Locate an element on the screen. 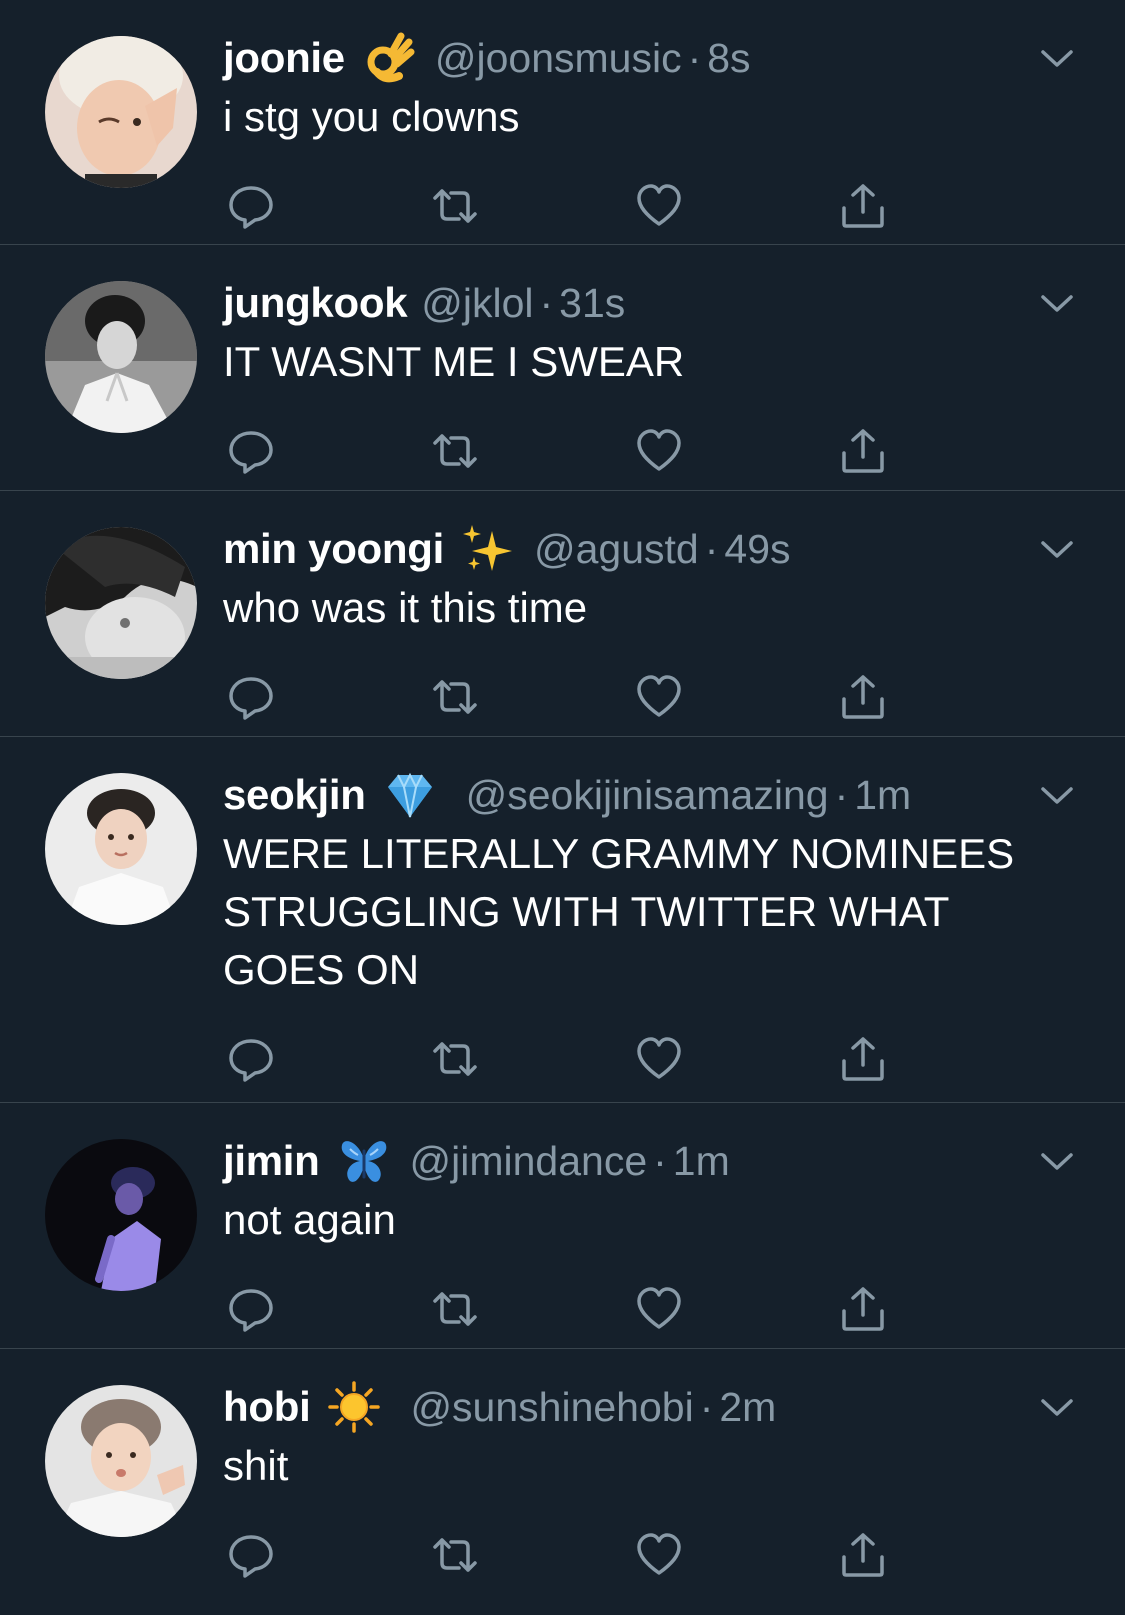 This screenshot has height=1615, width=1125. display-name: seokjin is located at coordinates (294, 795).